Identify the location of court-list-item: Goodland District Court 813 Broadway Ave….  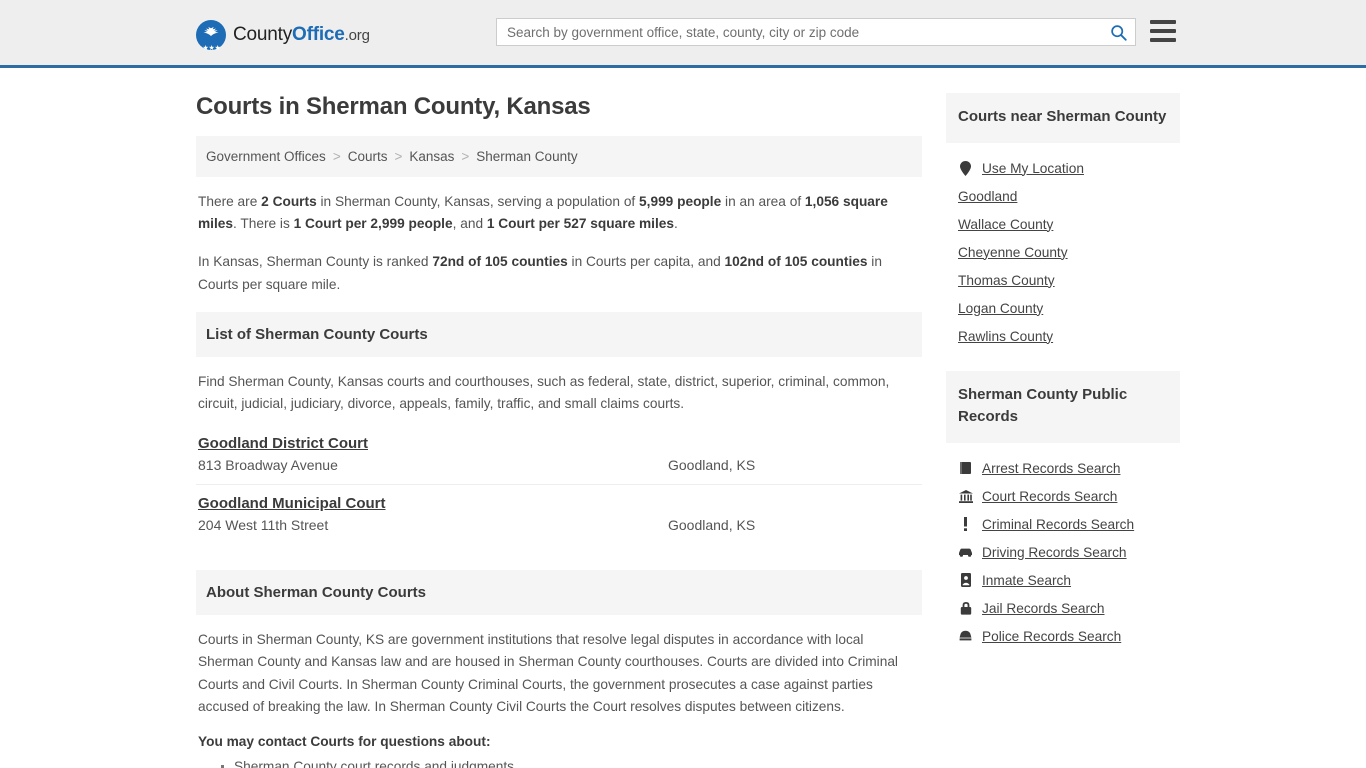
(559, 455).